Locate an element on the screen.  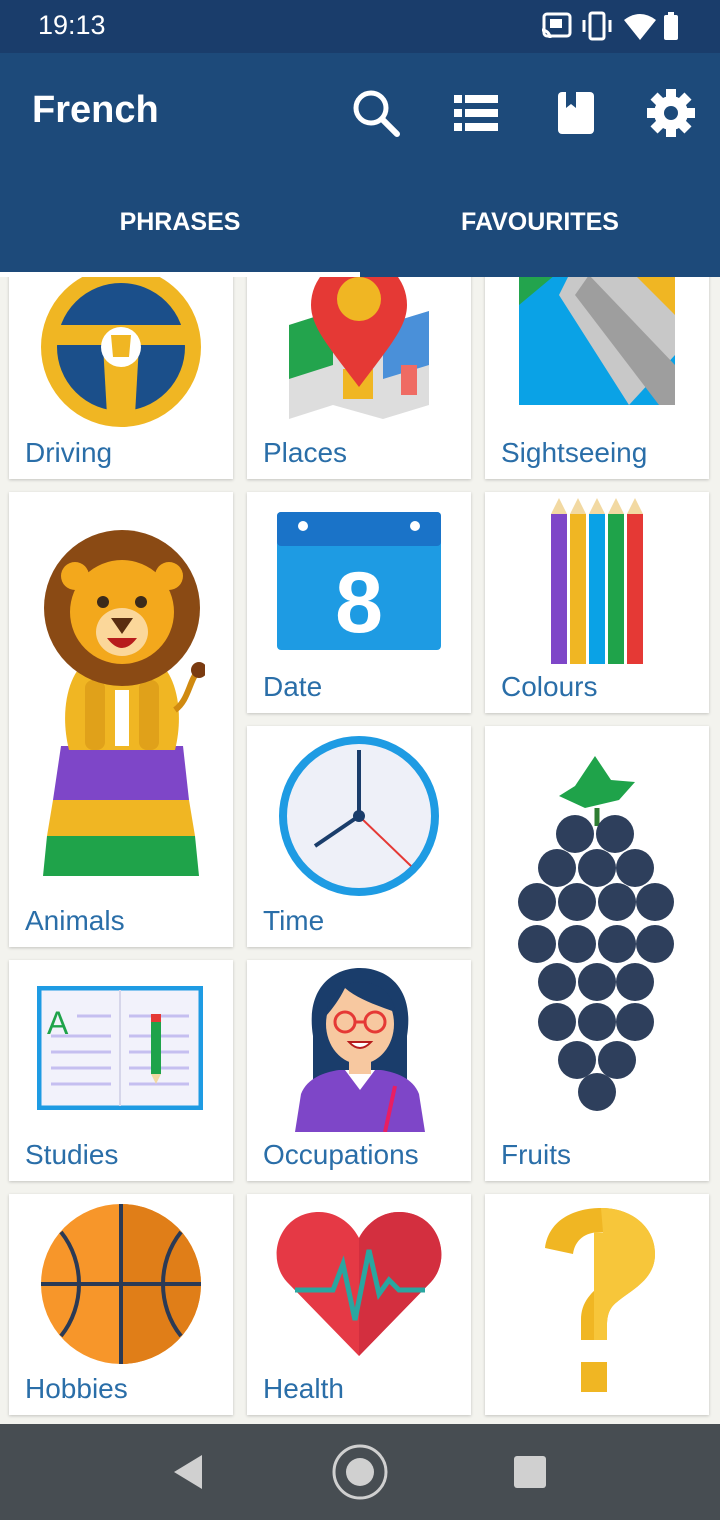
category-card-places: Places is located at coordinates (359, 378).